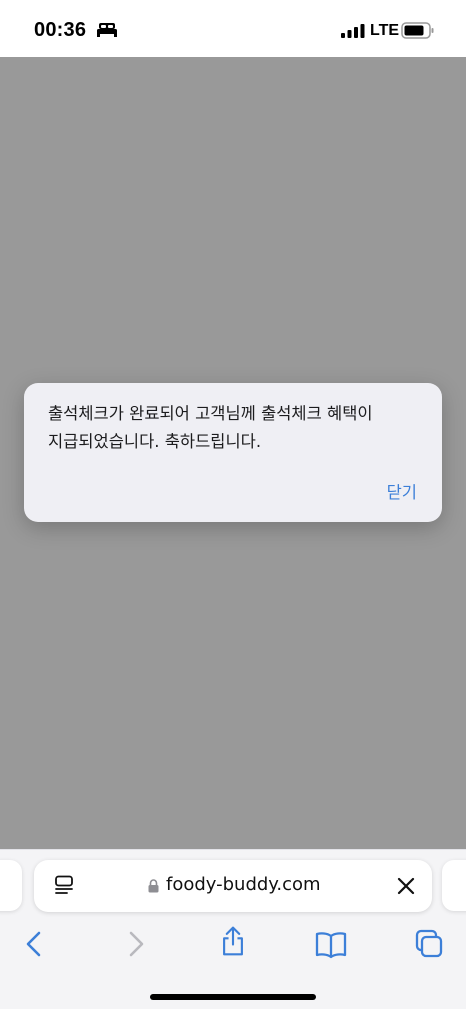 The image size is (466, 1009). I want to click on tabs-icon, so click(429, 944).